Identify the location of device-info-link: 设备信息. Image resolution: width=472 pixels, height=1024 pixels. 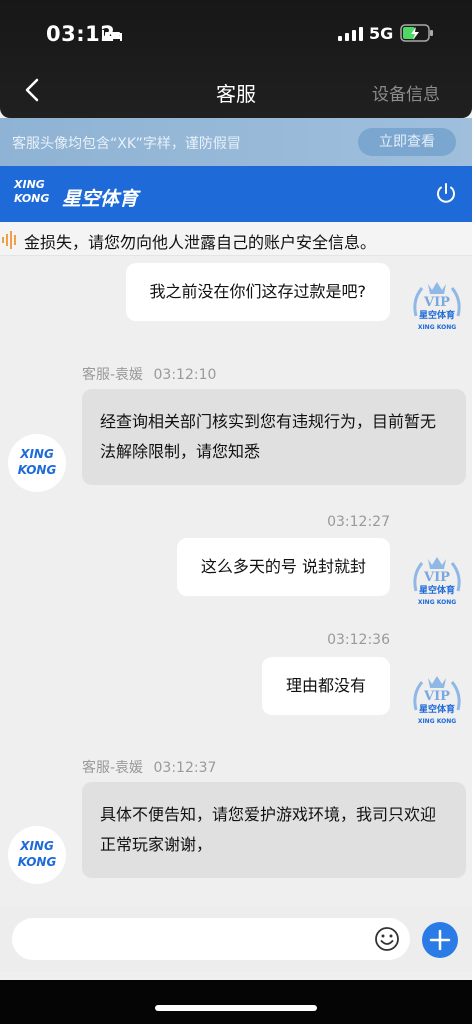
(406, 92).